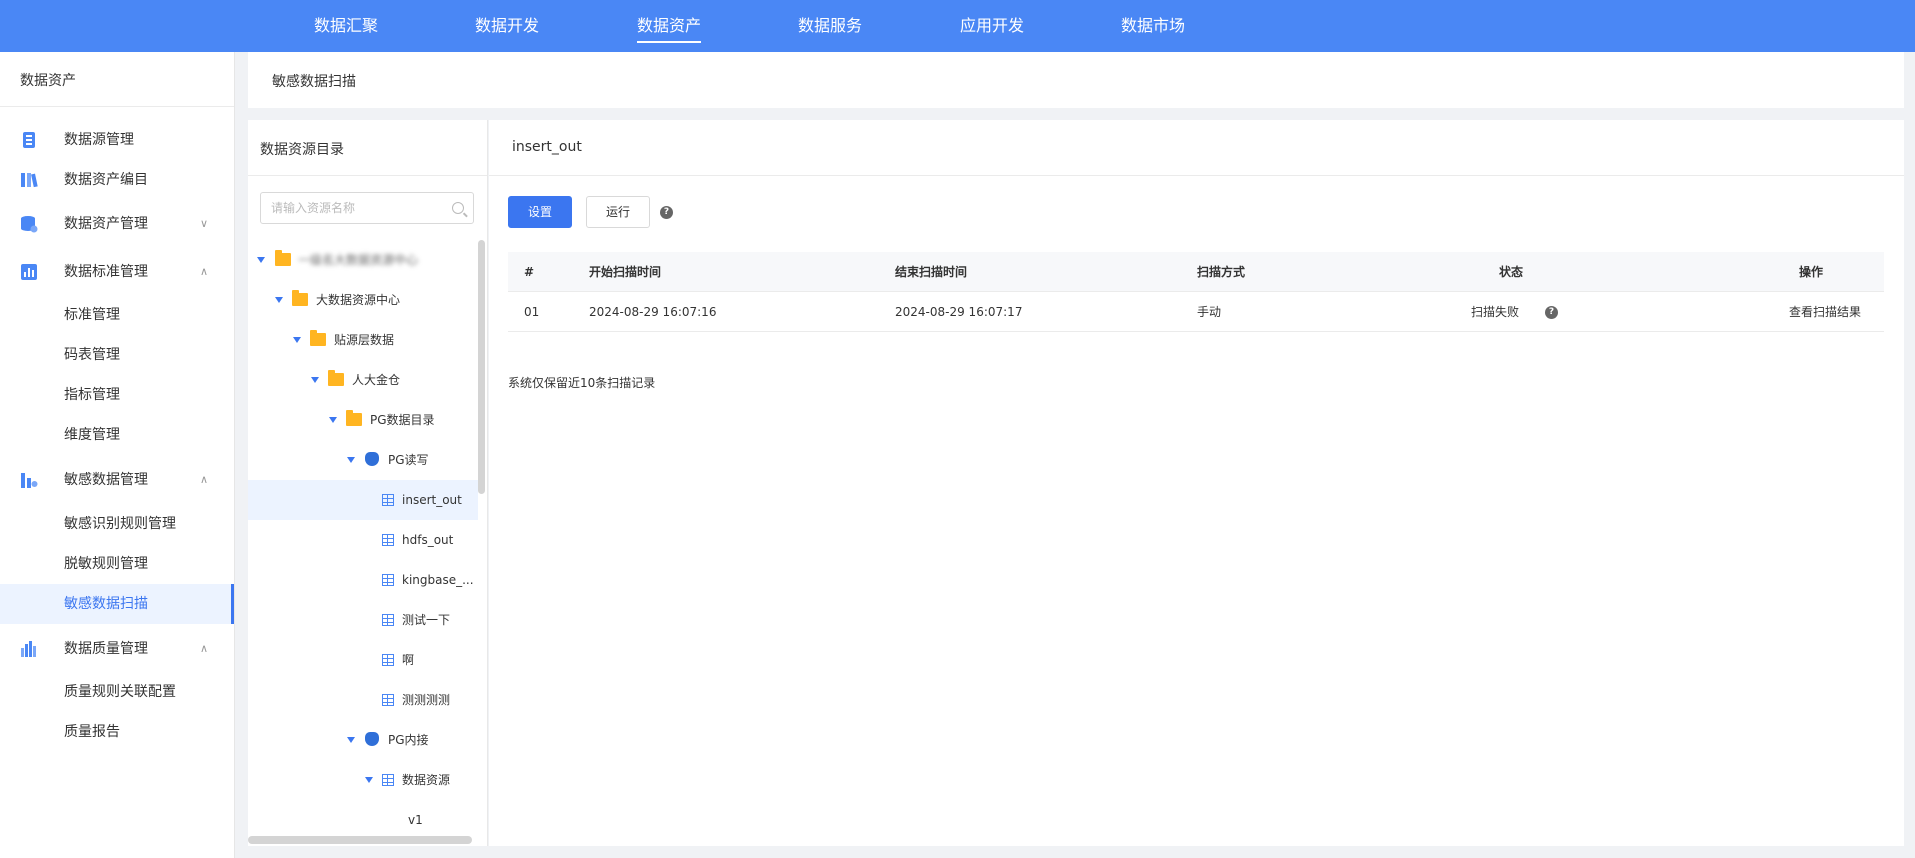 The height and width of the screenshot is (858, 1915). Describe the element at coordinates (669, 26) in the screenshot. I see `nav-item-data-assets: 数据资产` at that location.